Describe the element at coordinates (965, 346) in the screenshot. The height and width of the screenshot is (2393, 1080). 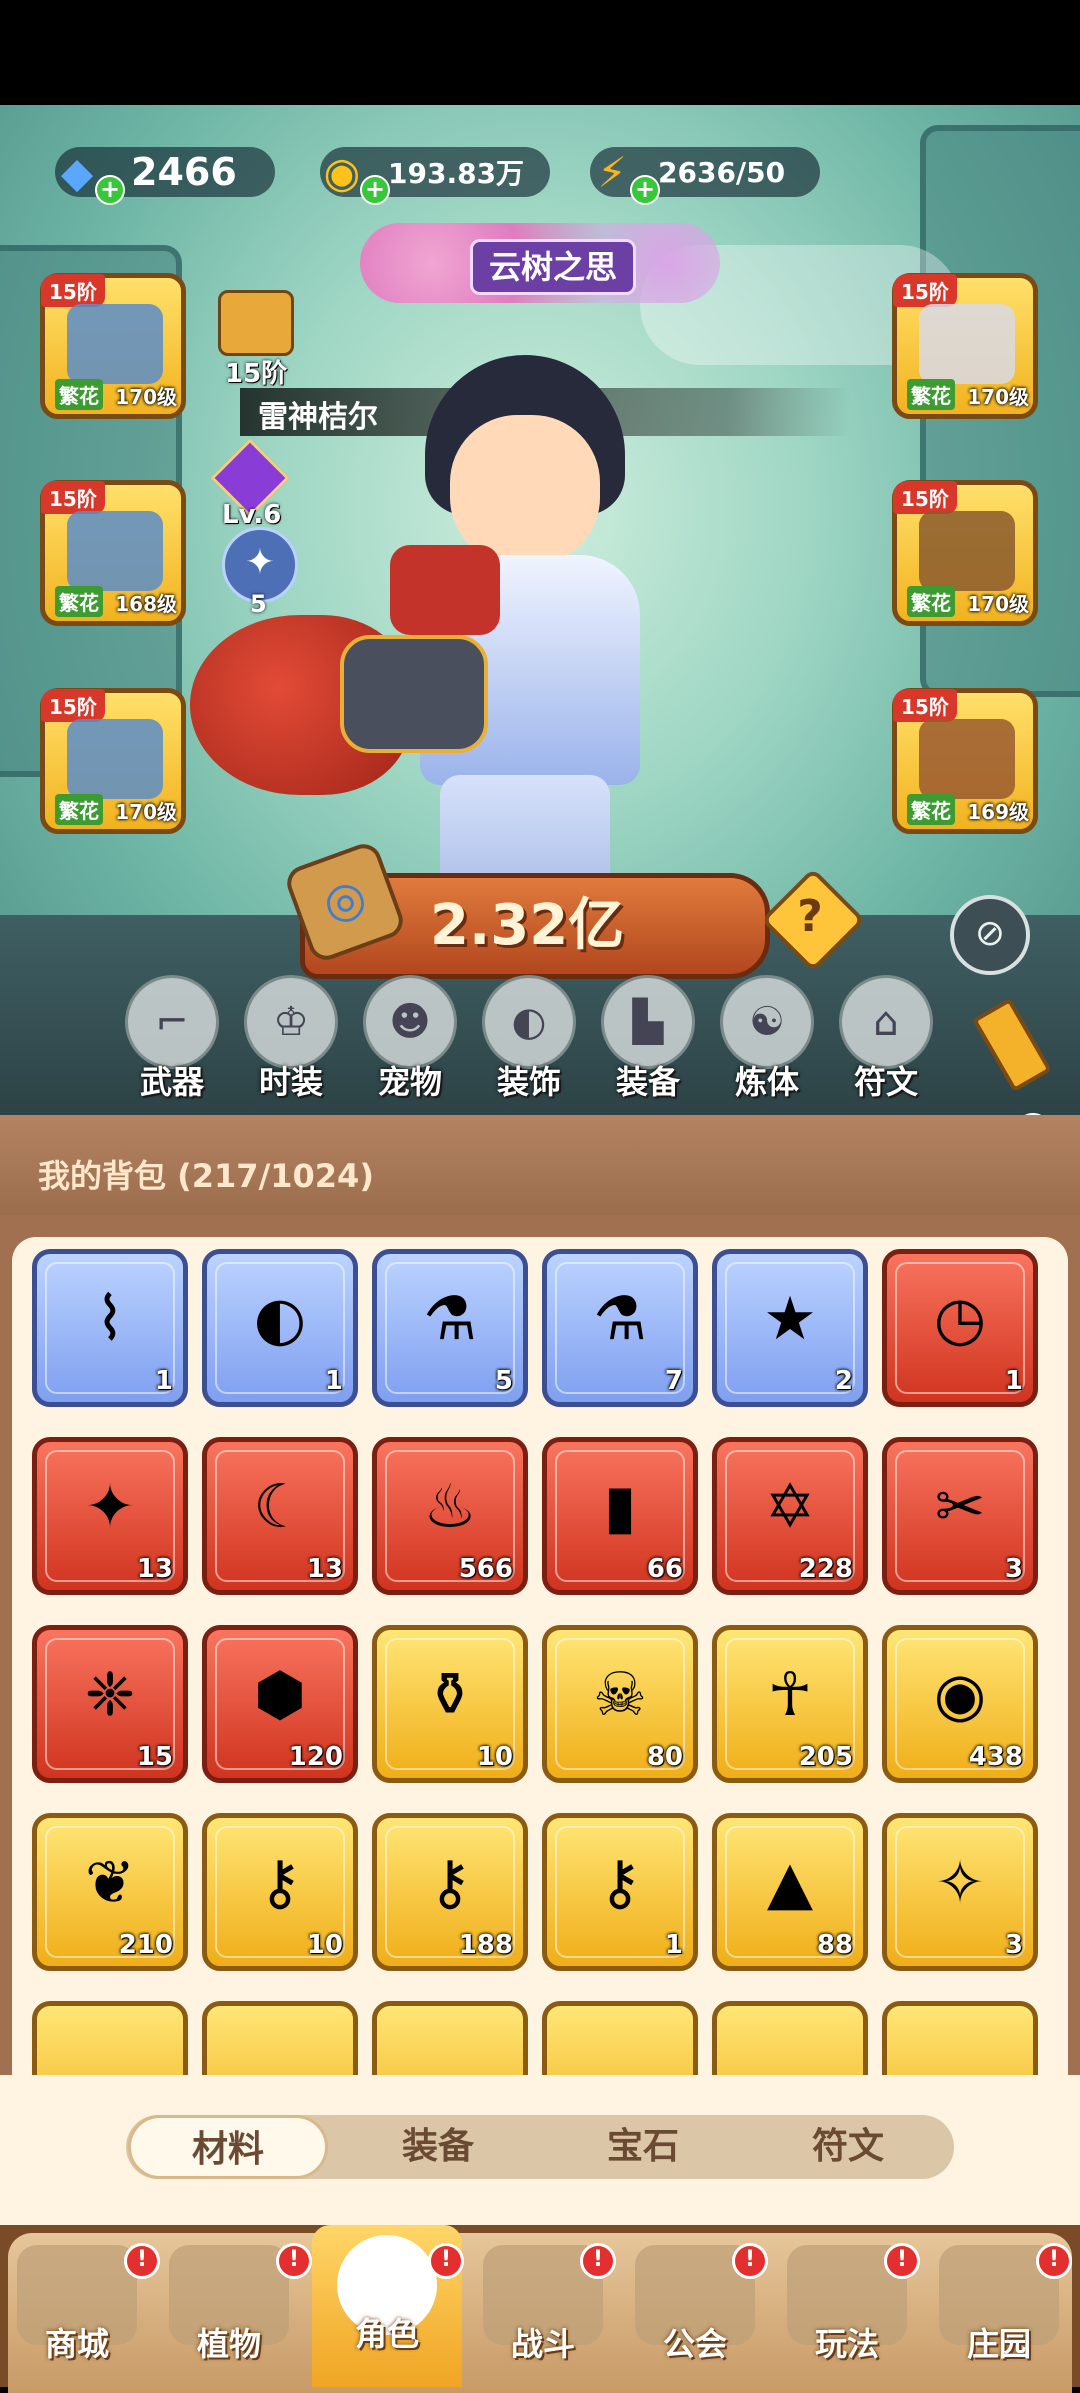
I see `equip-slot-armor: 15阶 繁花 170级` at that location.